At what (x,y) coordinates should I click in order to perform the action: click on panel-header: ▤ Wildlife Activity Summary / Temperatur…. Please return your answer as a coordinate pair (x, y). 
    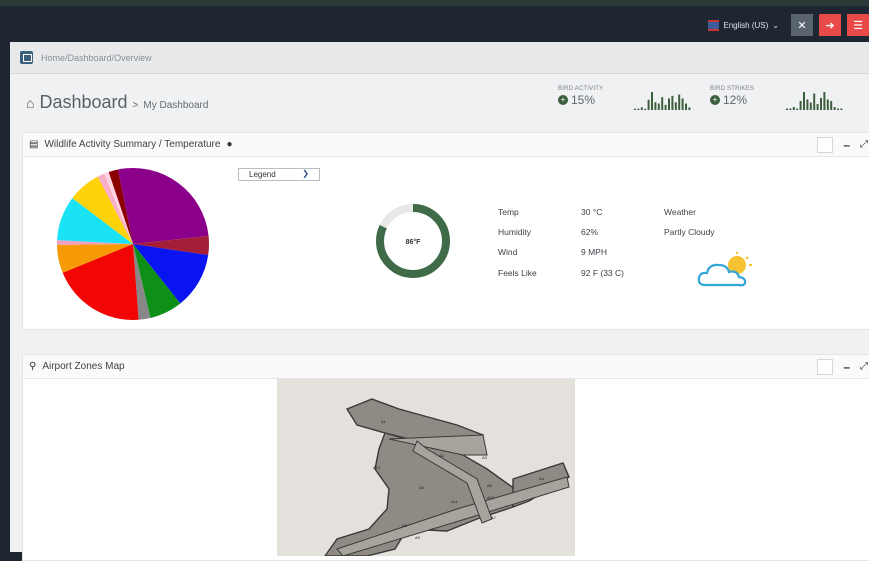
    Looking at the image, I should click on (446, 145).